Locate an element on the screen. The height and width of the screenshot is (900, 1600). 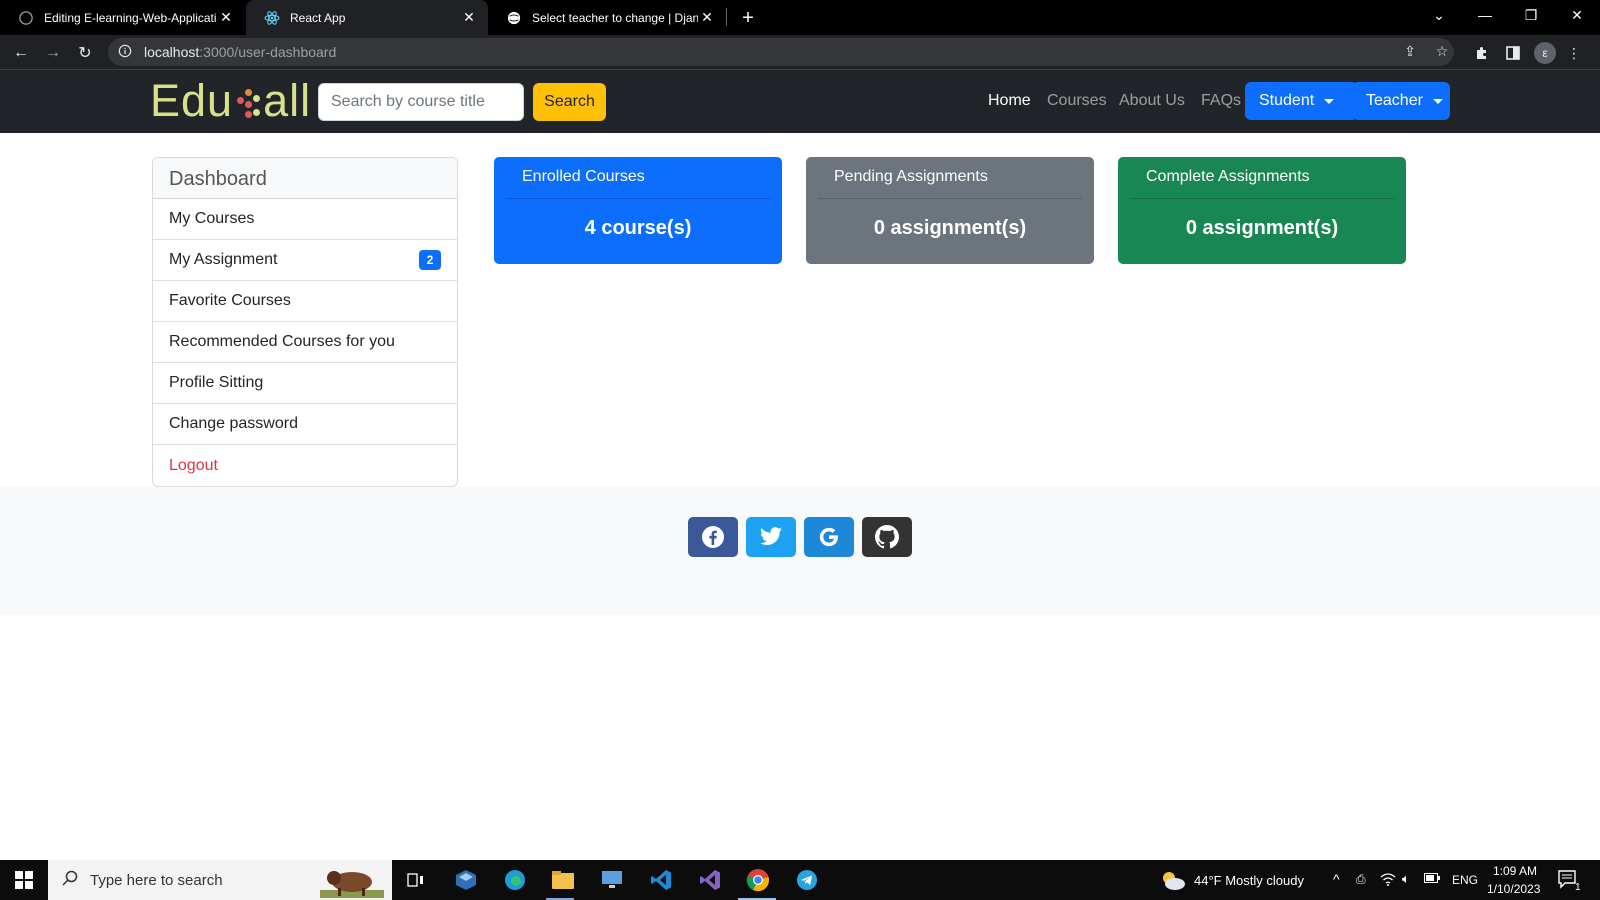
student-dropdown-button: Student is located at coordinates (1301, 101).